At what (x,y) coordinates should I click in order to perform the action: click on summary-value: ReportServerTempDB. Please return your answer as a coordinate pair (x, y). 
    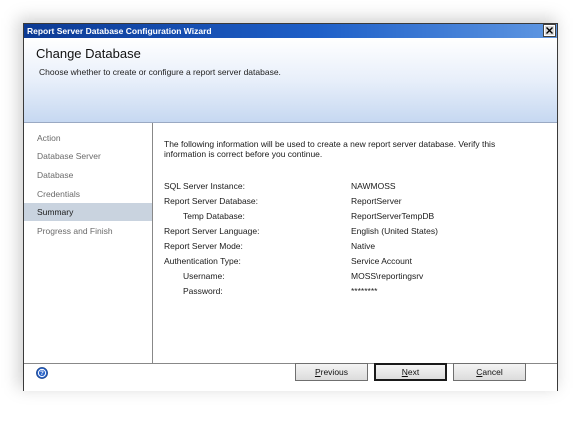
    Looking at the image, I should click on (393, 216).